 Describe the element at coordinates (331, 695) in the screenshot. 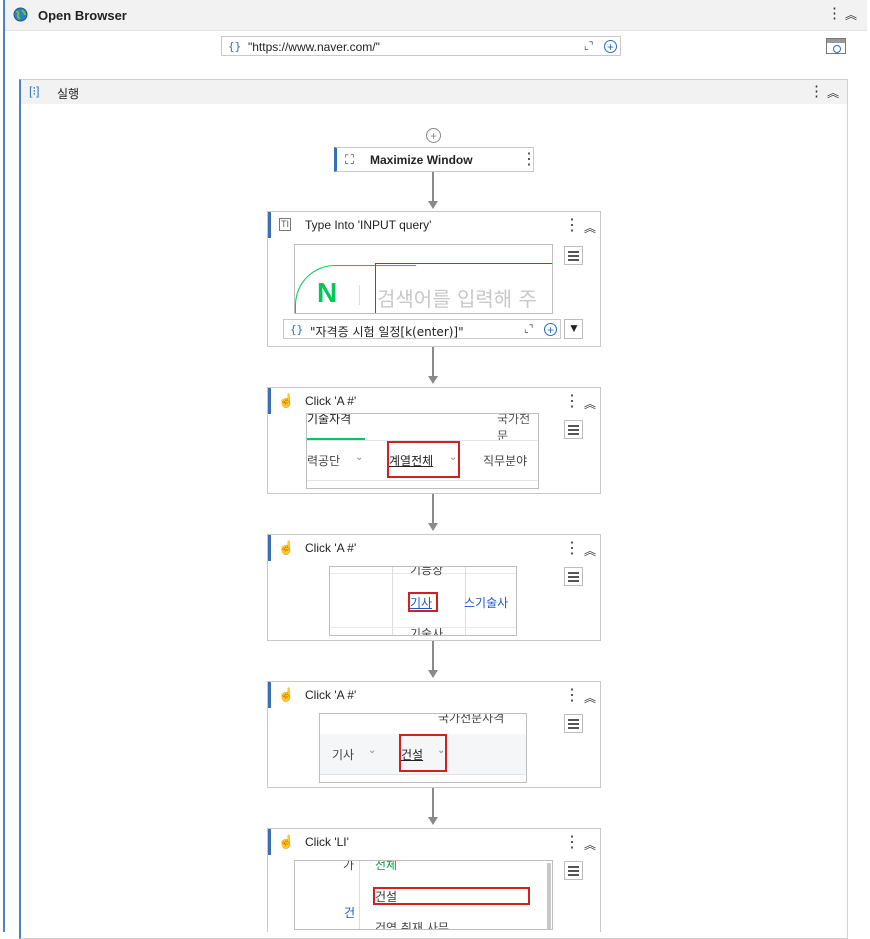

I see `click-3-label: Click 'A #'` at that location.